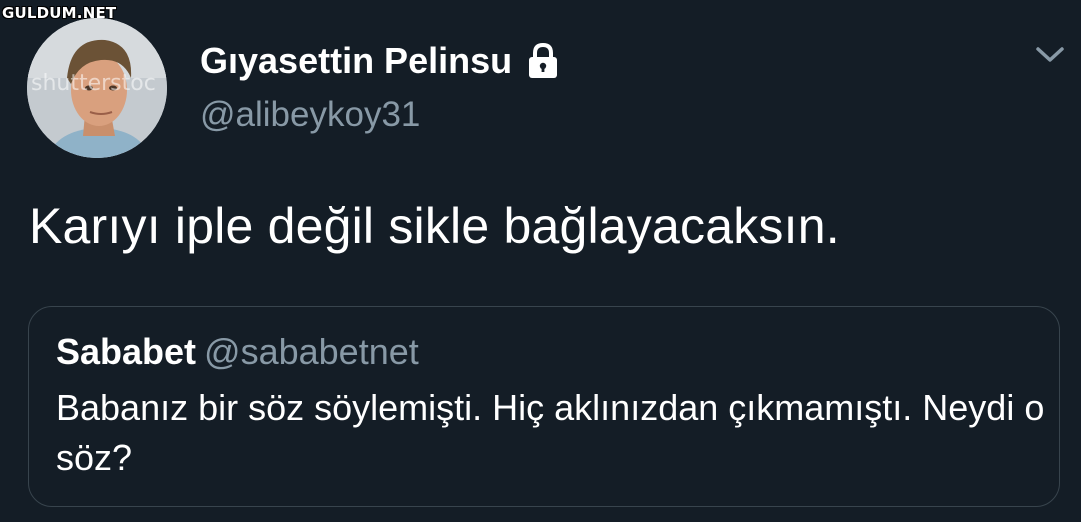 The width and height of the screenshot is (1081, 522). Describe the element at coordinates (1050, 55) in the screenshot. I see `chevron-down-icon` at that location.